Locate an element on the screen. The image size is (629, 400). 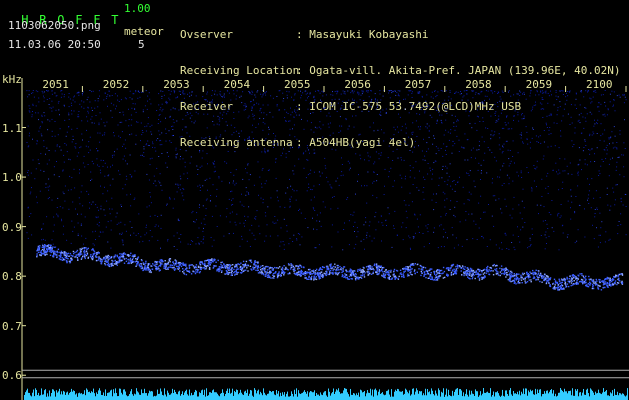
y-tick-label: 0.7 is located at coordinates (12, 326).